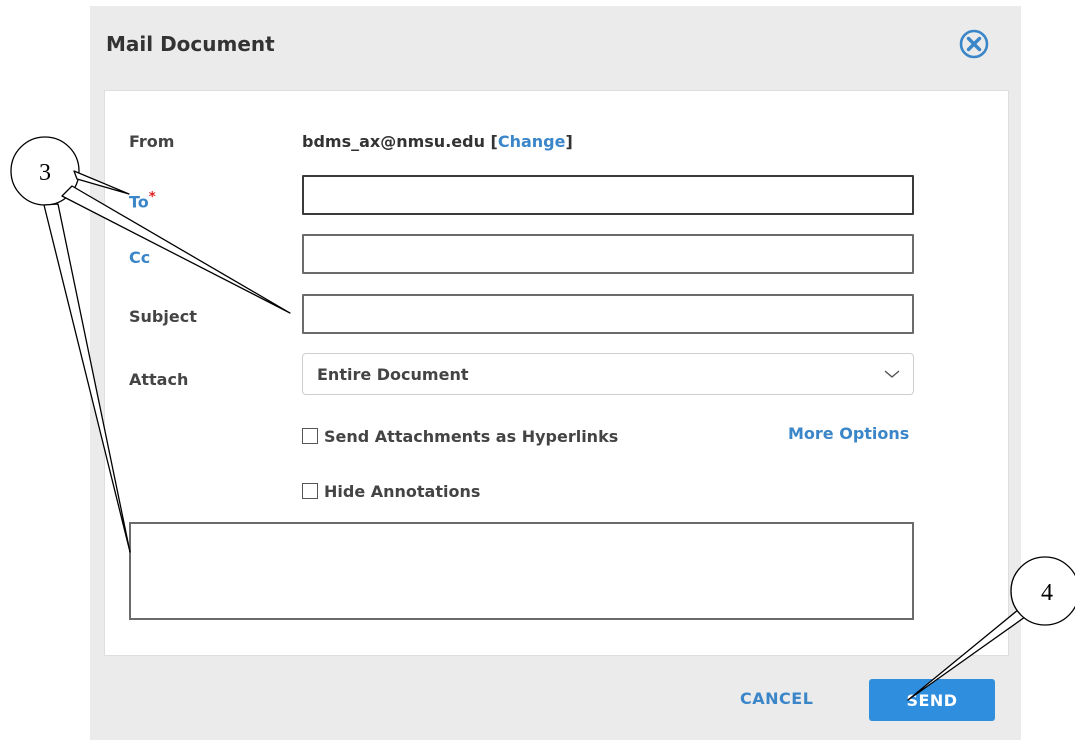  I want to click on to-label: To*, so click(142, 200).